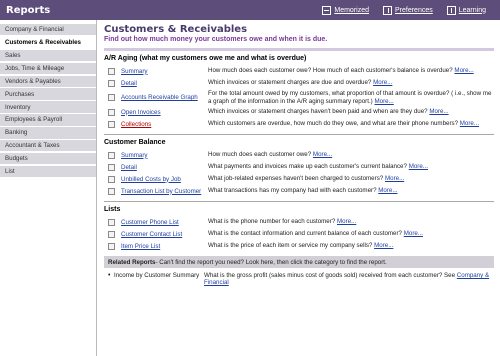 The height and width of the screenshot is (356, 500). I want to click on report-link: Accounts Receivable Graph, so click(164, 97).